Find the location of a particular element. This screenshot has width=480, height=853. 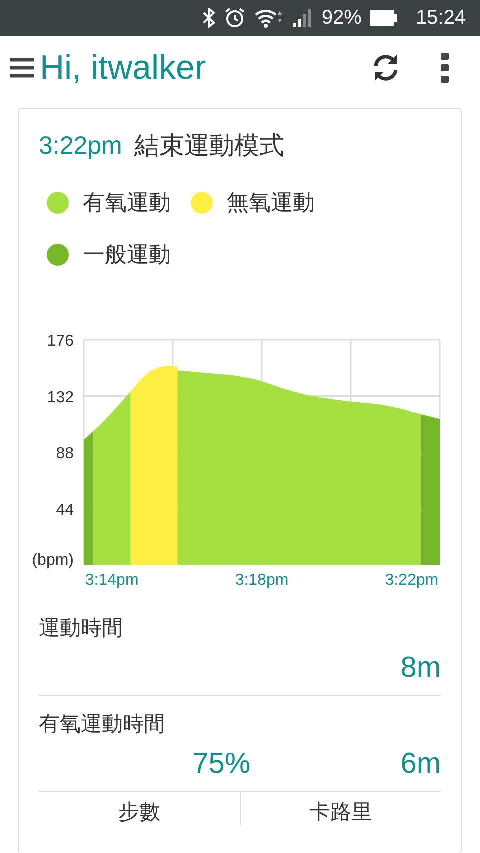

x-tick-label: 3:14pm is located at coordinates (112, 580).